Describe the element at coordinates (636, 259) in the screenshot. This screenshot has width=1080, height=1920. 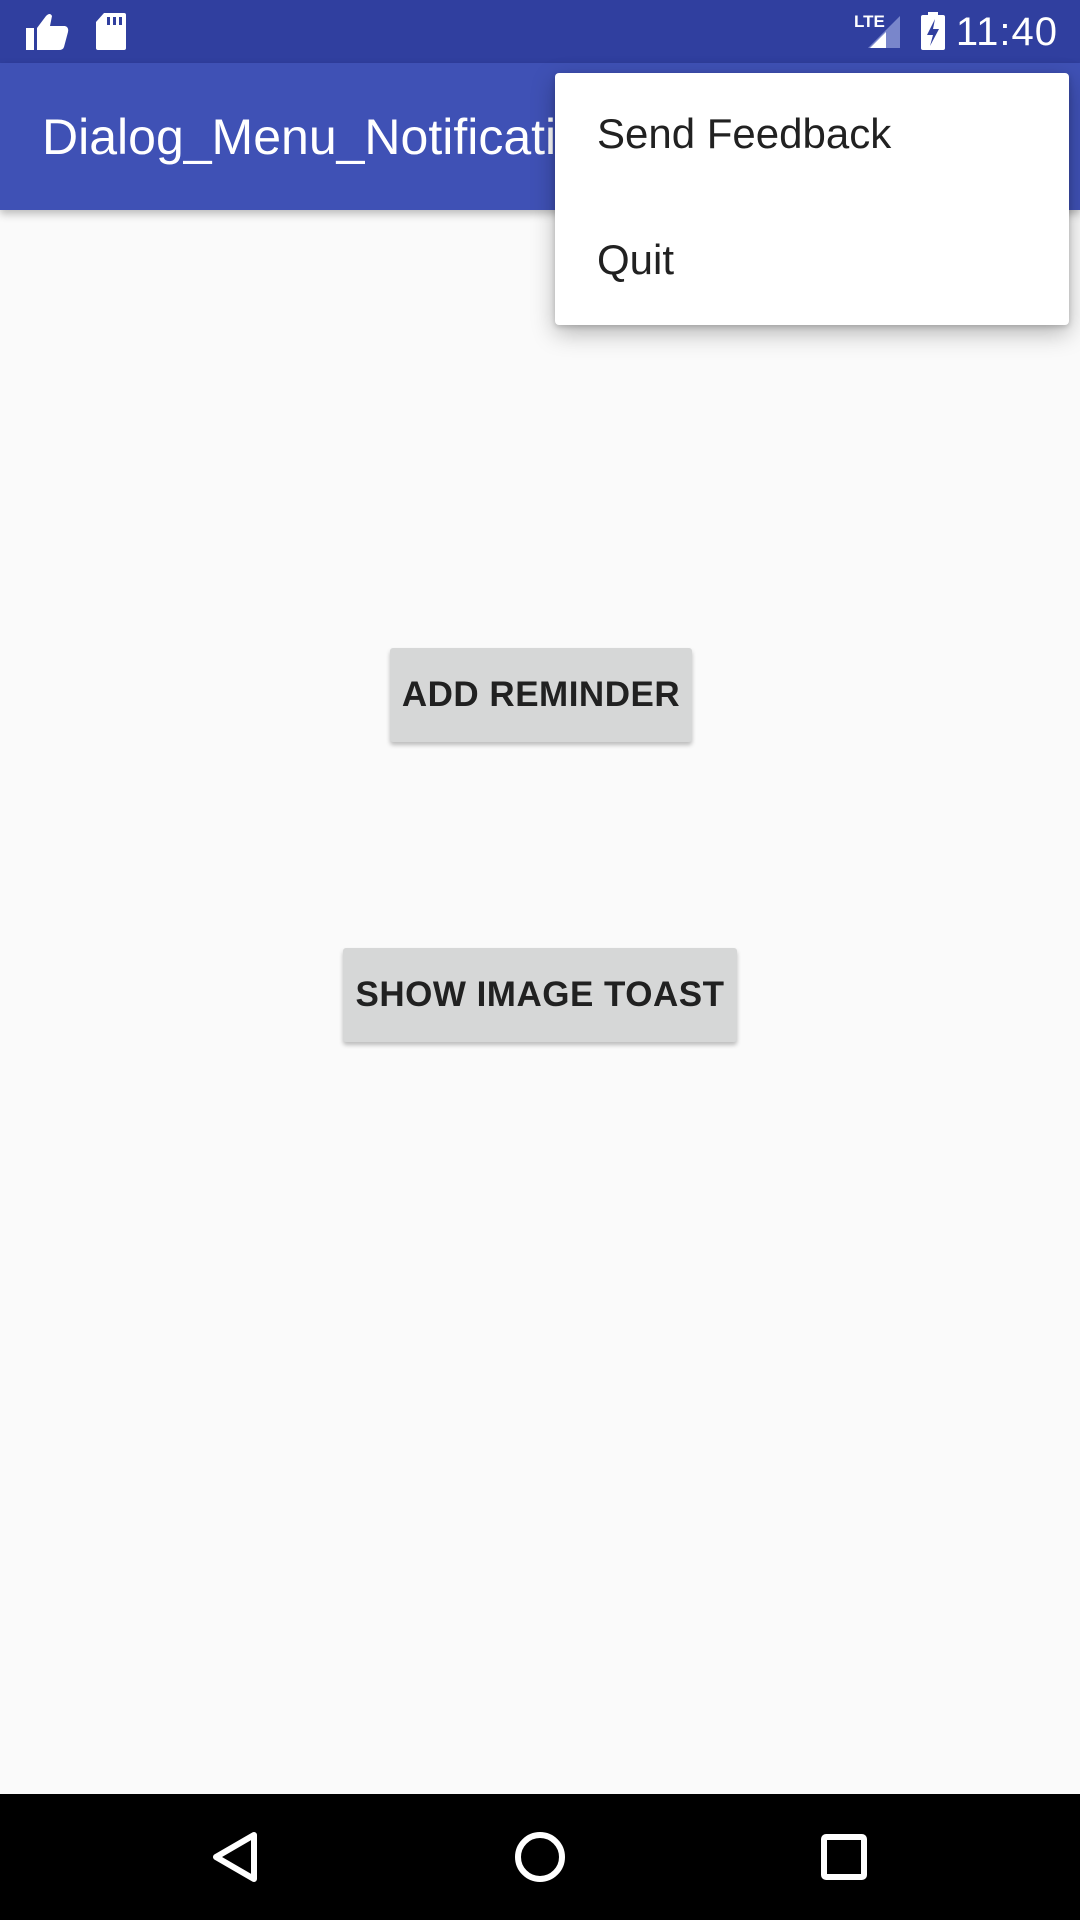
I see `menu-item-quit-label: Quit` at that location.